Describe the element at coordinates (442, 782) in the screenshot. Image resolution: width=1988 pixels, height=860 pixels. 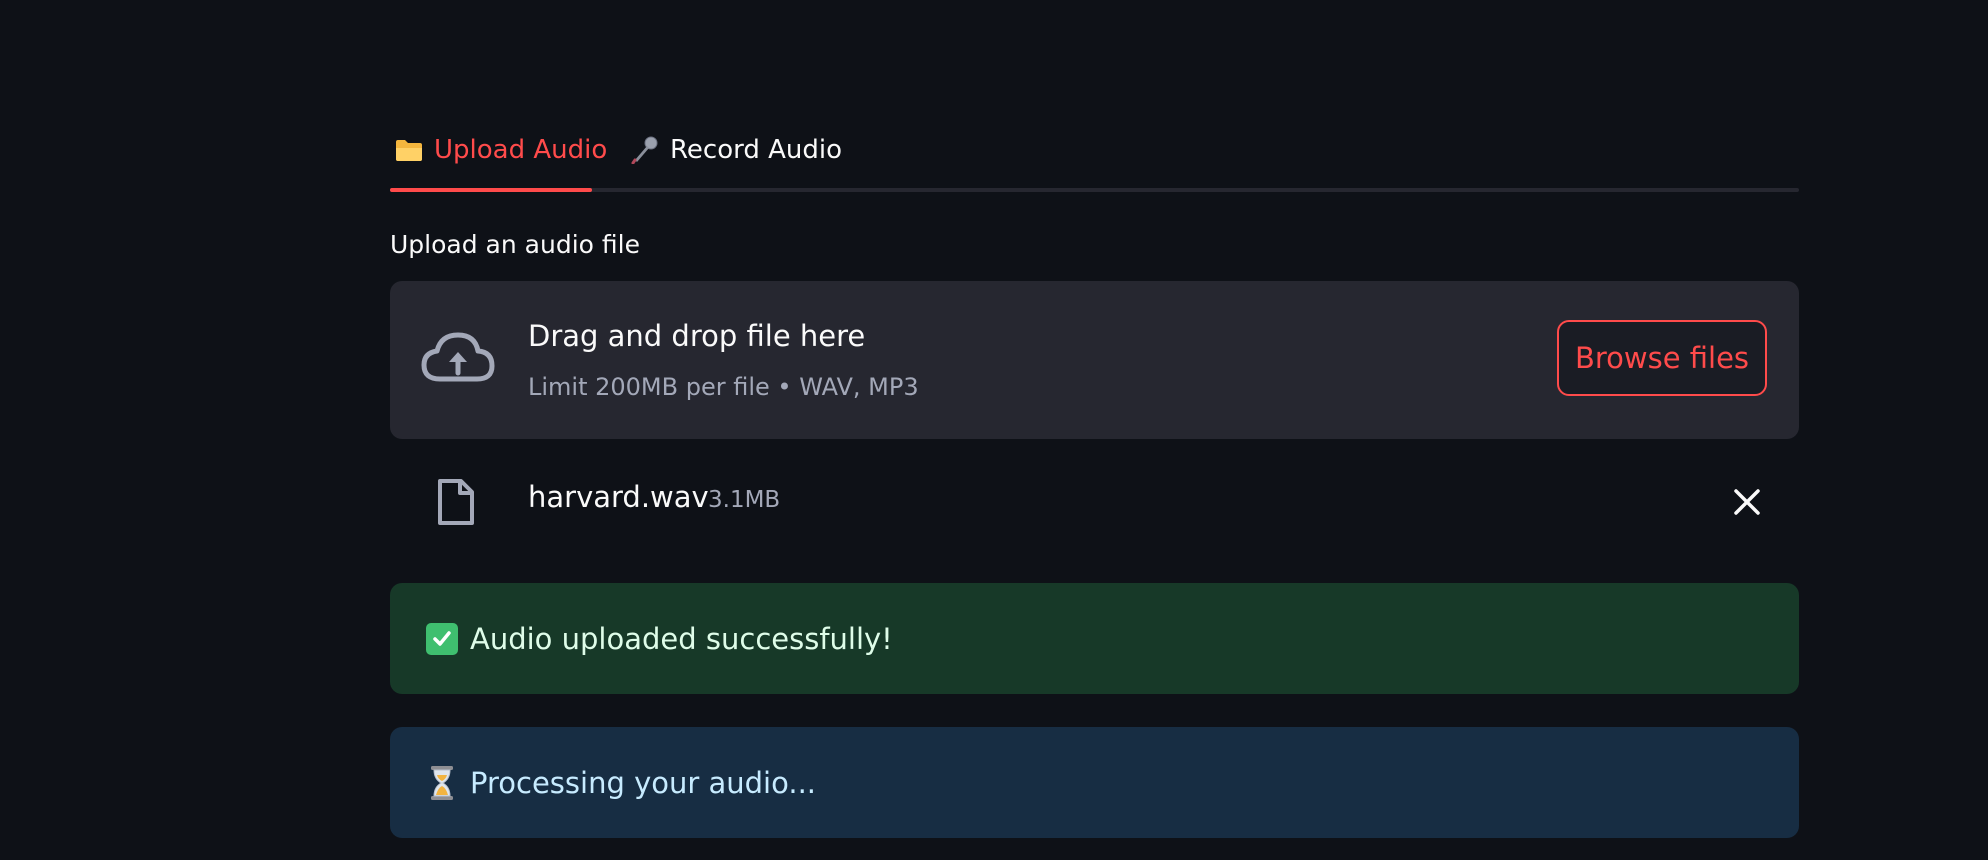
I see `hourglass-icon` at that location.